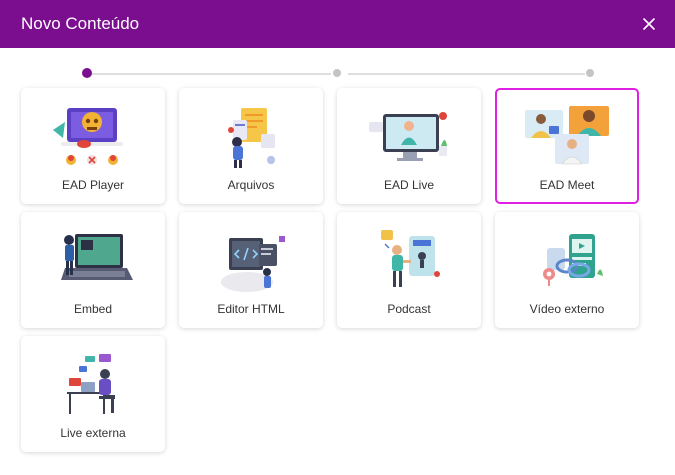  Describe the element at coordinates (567, 185) in the screenshot. I see `option-label: EAD Meet` at that location.